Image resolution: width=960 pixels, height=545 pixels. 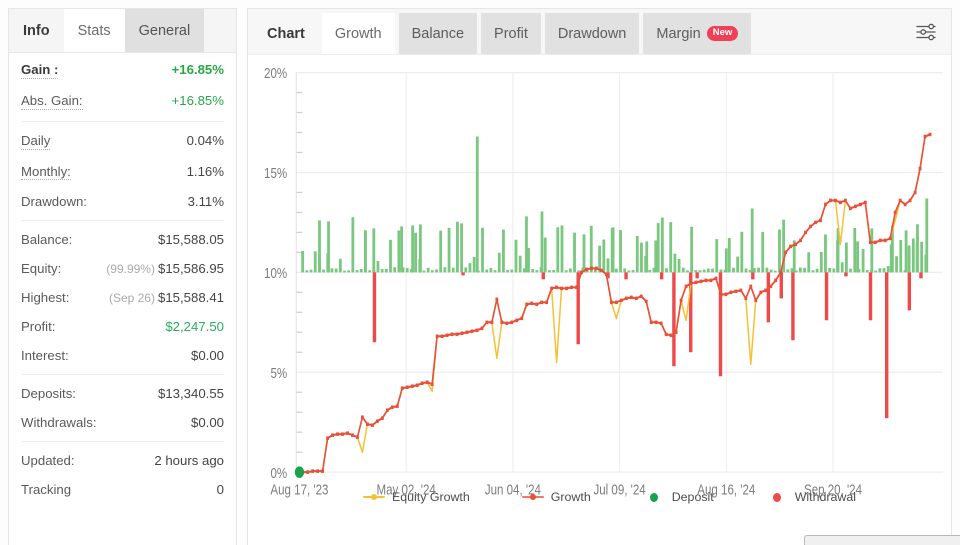 What do you see at coordinates (36, 141) in the screenshot?
I see `stat-label: Daily` at bounding box center [36, 141].